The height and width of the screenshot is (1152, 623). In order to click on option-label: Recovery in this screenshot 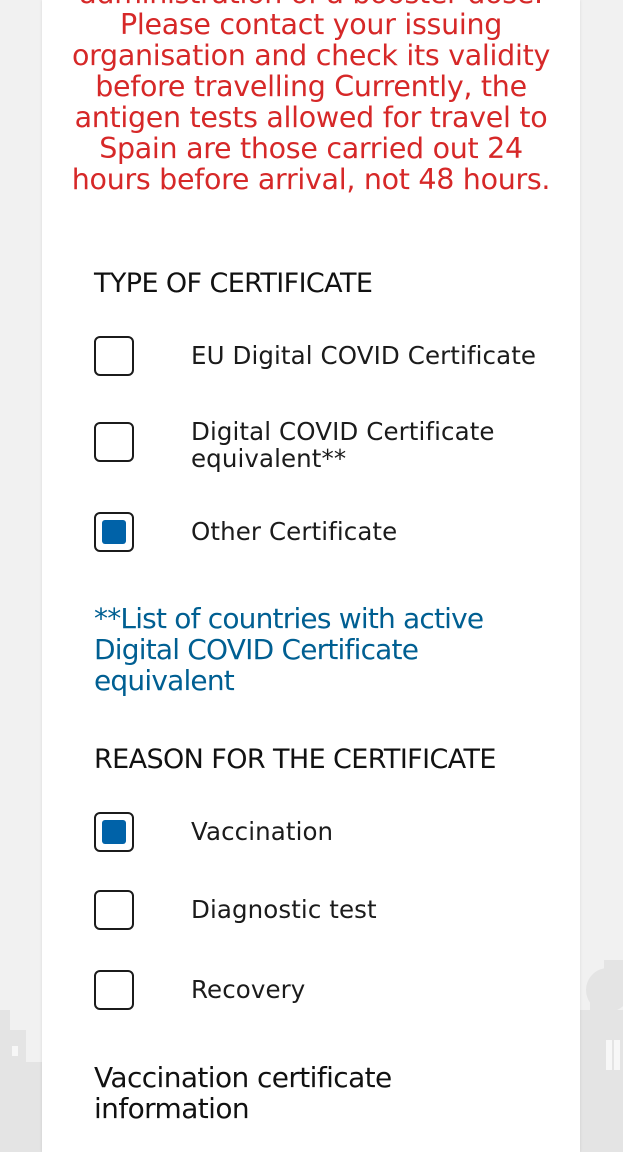, I will do `click(248, 989)`.